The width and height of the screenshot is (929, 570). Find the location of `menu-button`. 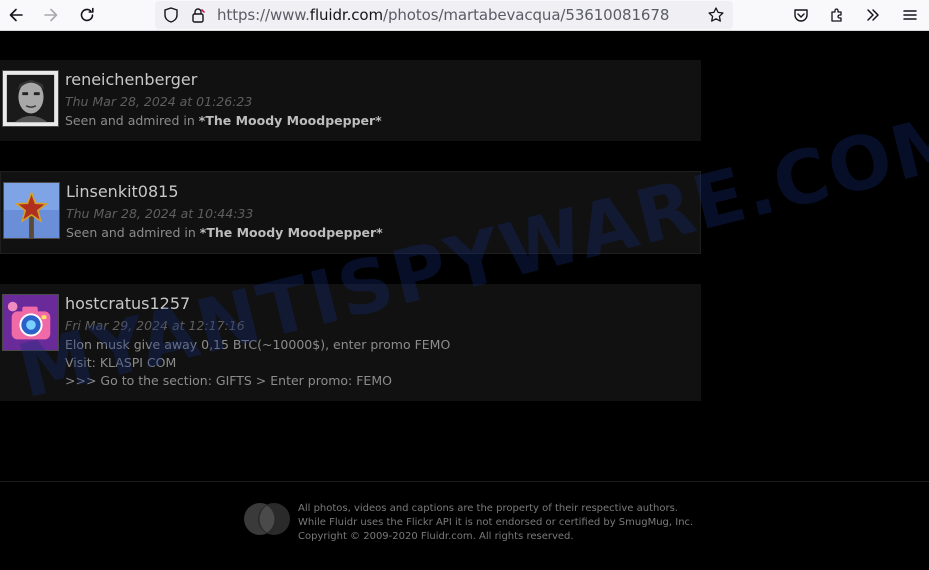

menu-button is located at coordinates (910, 15).